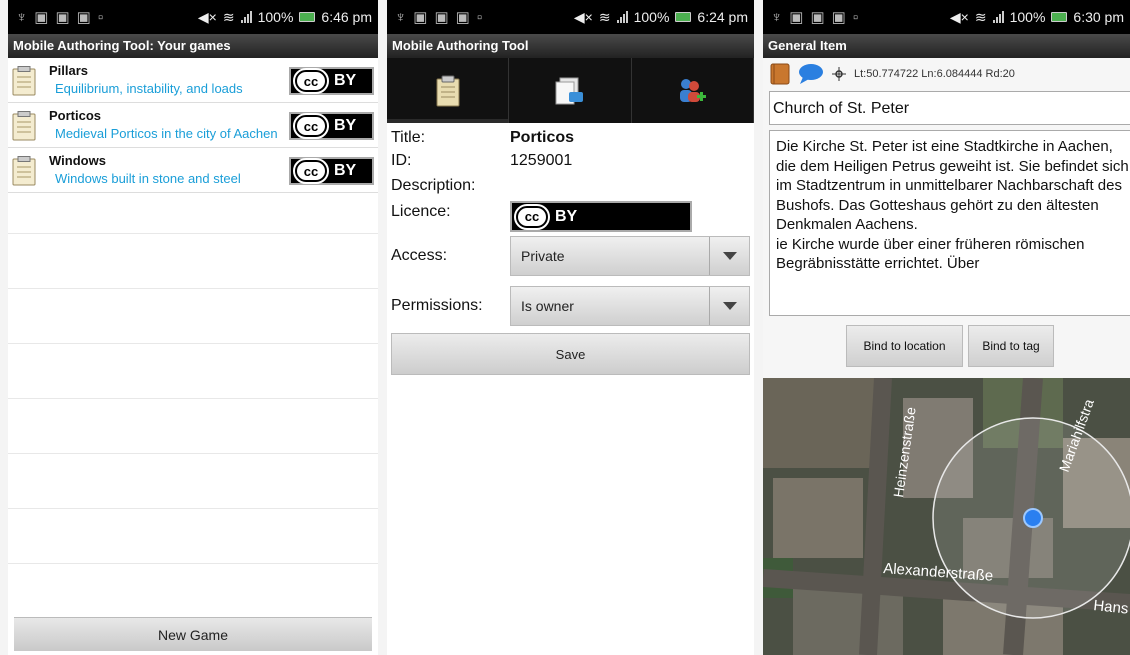 The height and width of the screenshot is (655, 1130). Describe the element at coordinates (148, 178) in the screenshot. I see `game-description: Windows built in stone and steel` at that location.